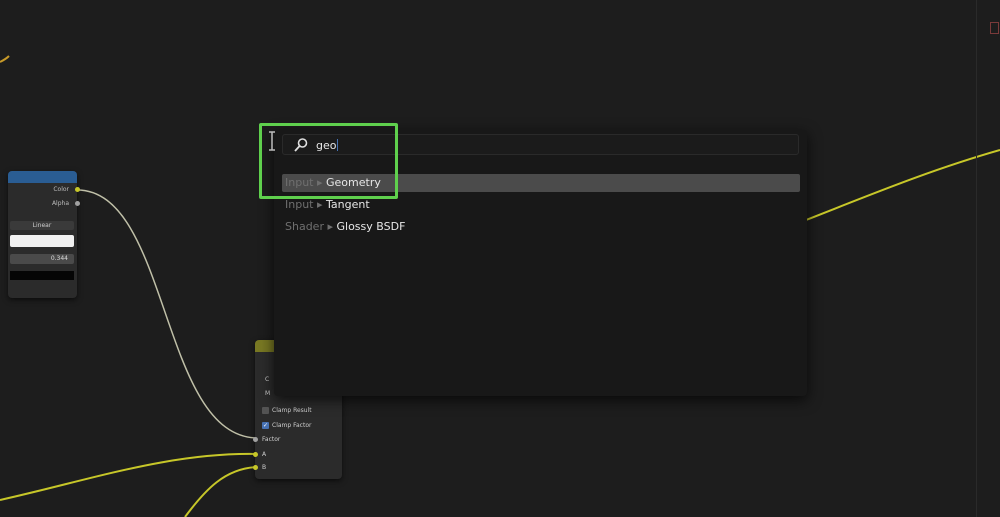 This screenshot has height=517, width=1000. Describe the element at coordinates (304, 226) in the screenshot. I see `result-category: Shader` at that location.